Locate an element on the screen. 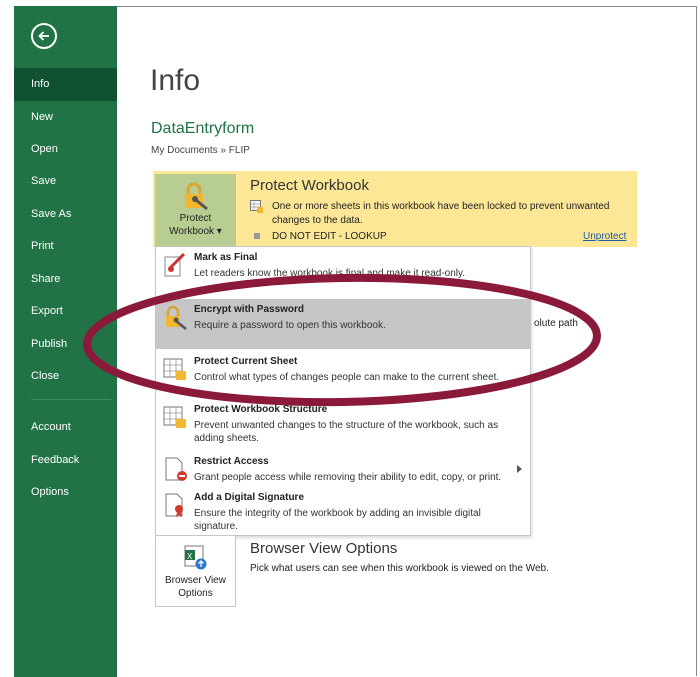 The image size is (700, 677). protect-structure-title: Protect Workbook Structure is located at coordinates (261, 409).